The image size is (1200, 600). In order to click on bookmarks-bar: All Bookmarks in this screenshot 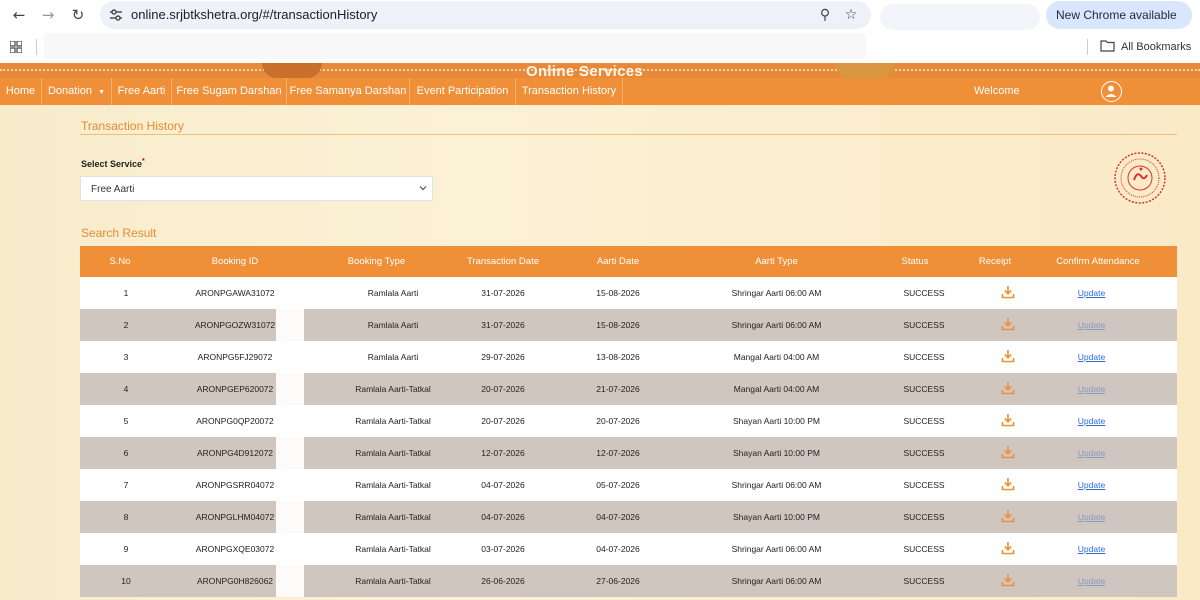, I will do `click(600, 46)`.